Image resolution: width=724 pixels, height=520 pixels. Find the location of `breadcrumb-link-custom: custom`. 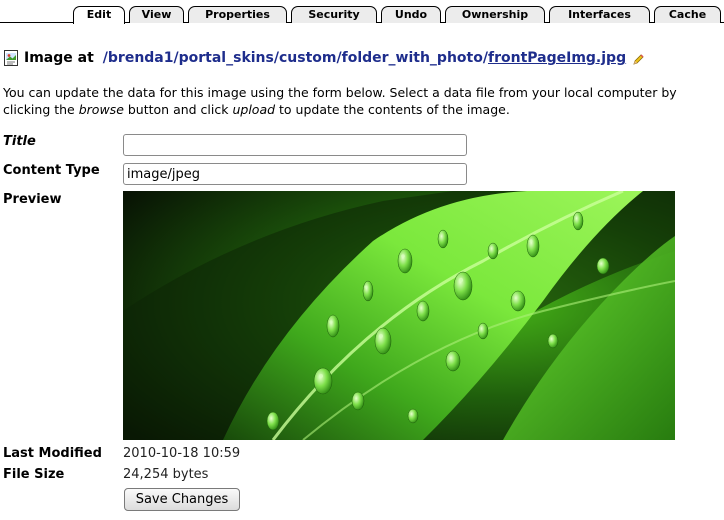

breadcrumb-link-custom: custom is located at coordinates (308, 58).